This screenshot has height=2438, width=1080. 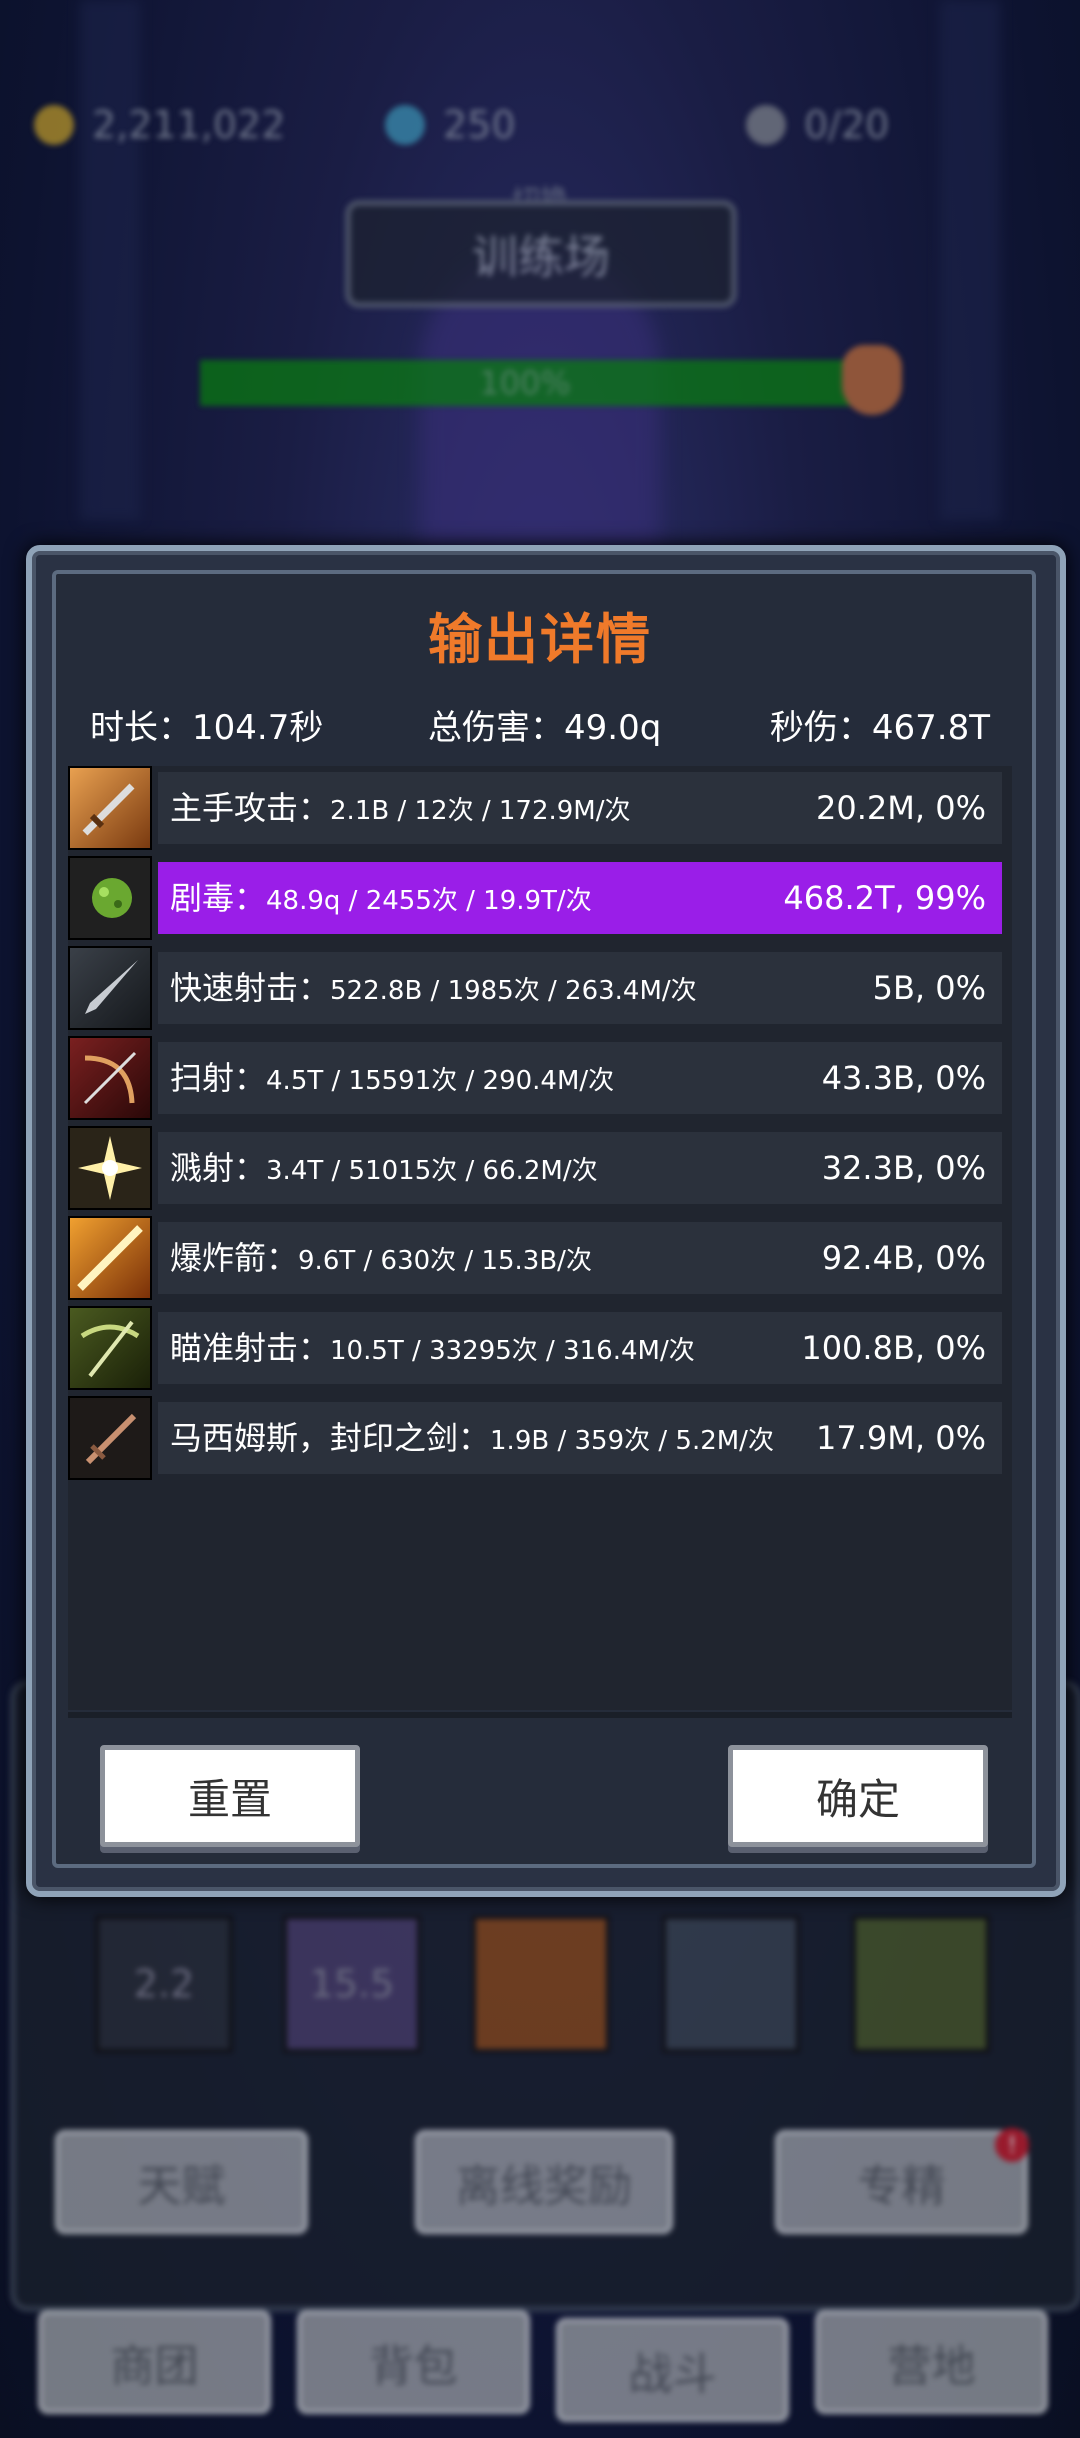 I want to click on duration-stat: 时长：104.7秒, so click(x=207, y=728).